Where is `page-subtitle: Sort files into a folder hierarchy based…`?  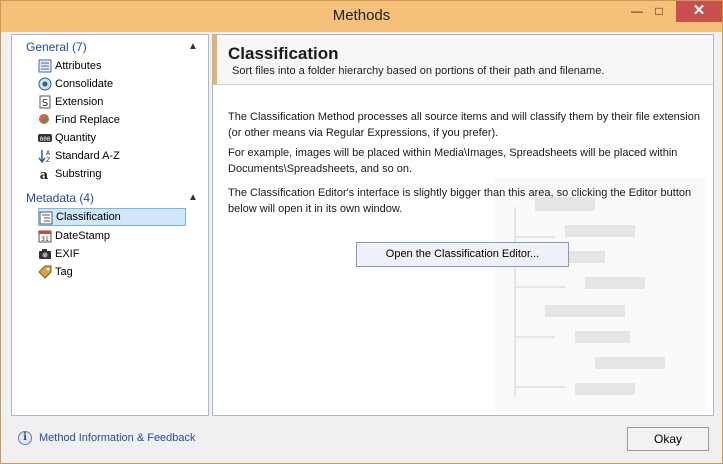 page-subtitle: Sort files into a folder hierarchy based… is located at coordinates (418, 71).